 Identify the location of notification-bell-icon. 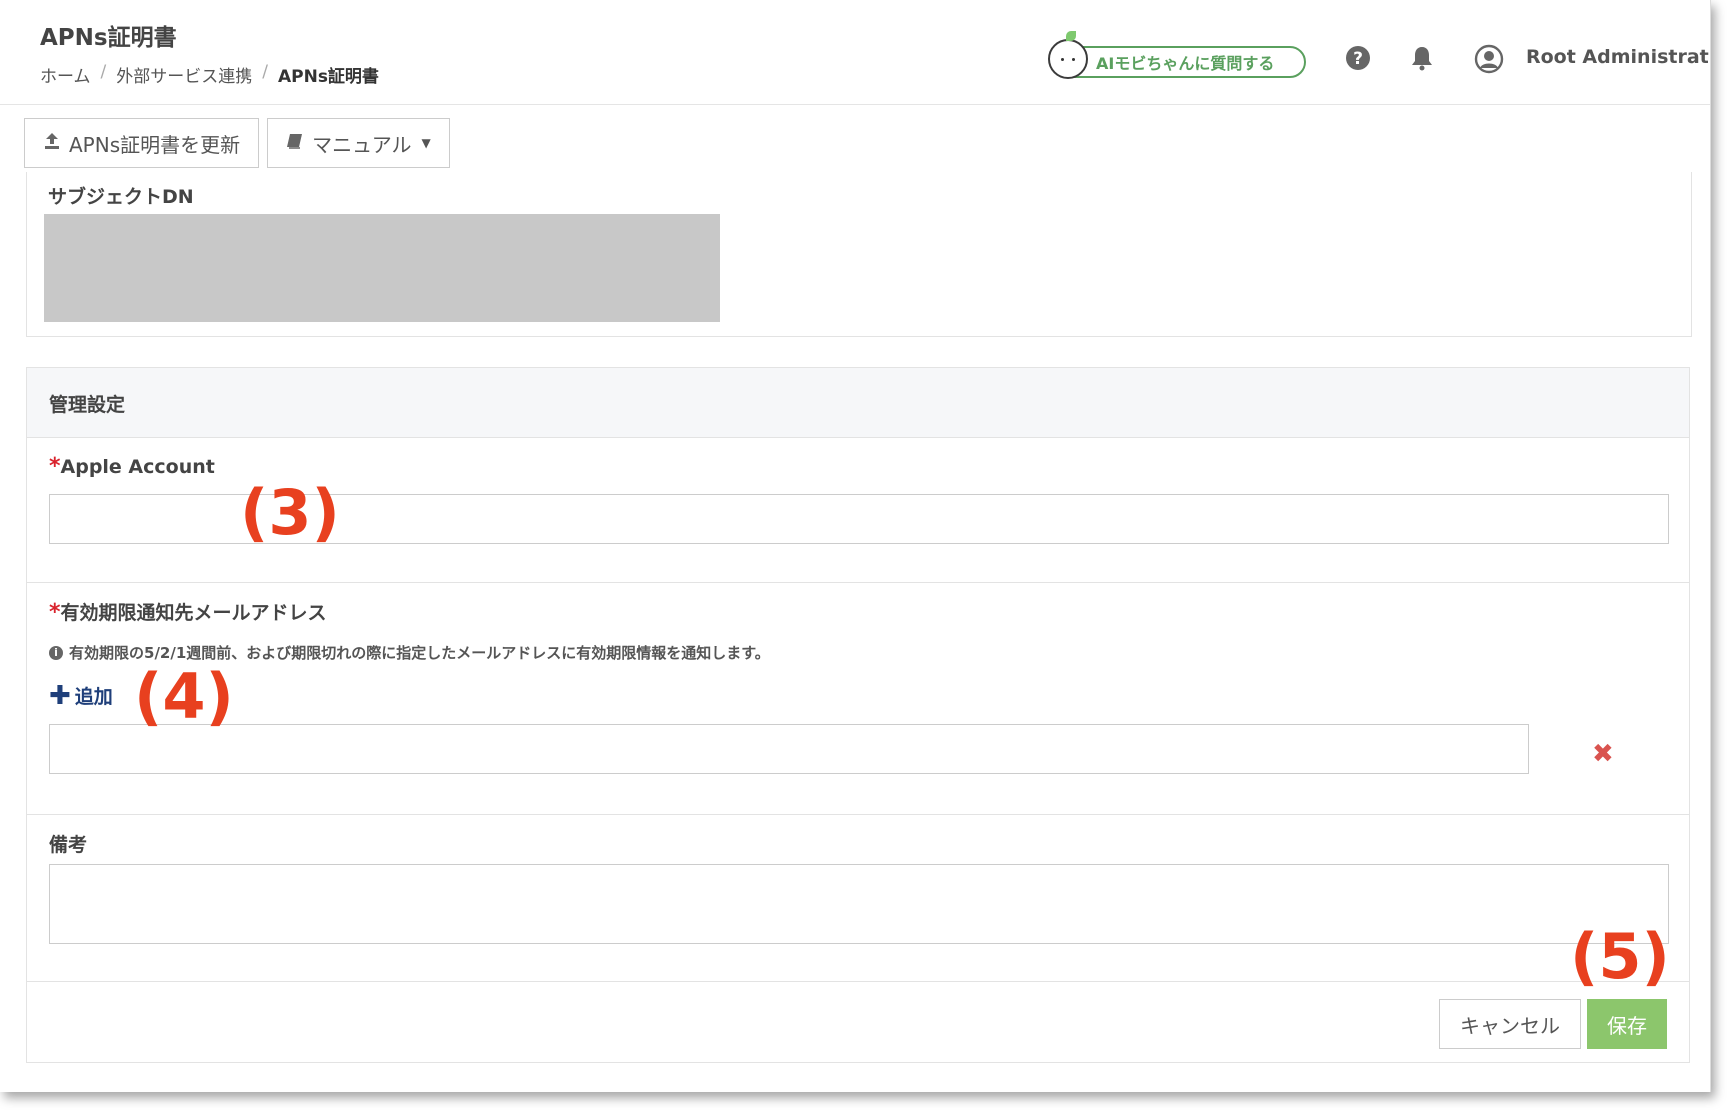
(1422, 58).